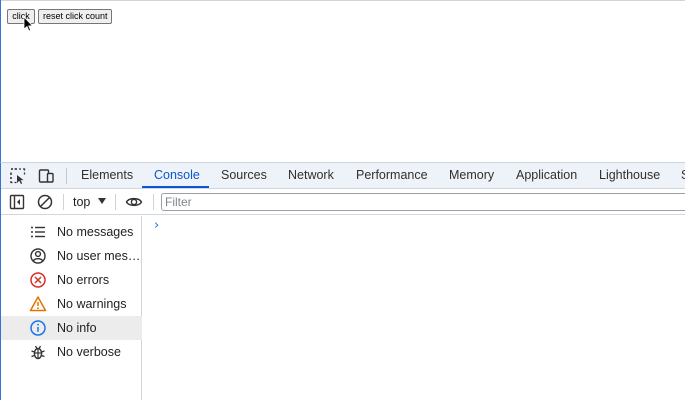  What do you see at coordinates (77, 328) in the screenshot?
I see `sidebar-item-label: No info` at bounding box center [77, 328].